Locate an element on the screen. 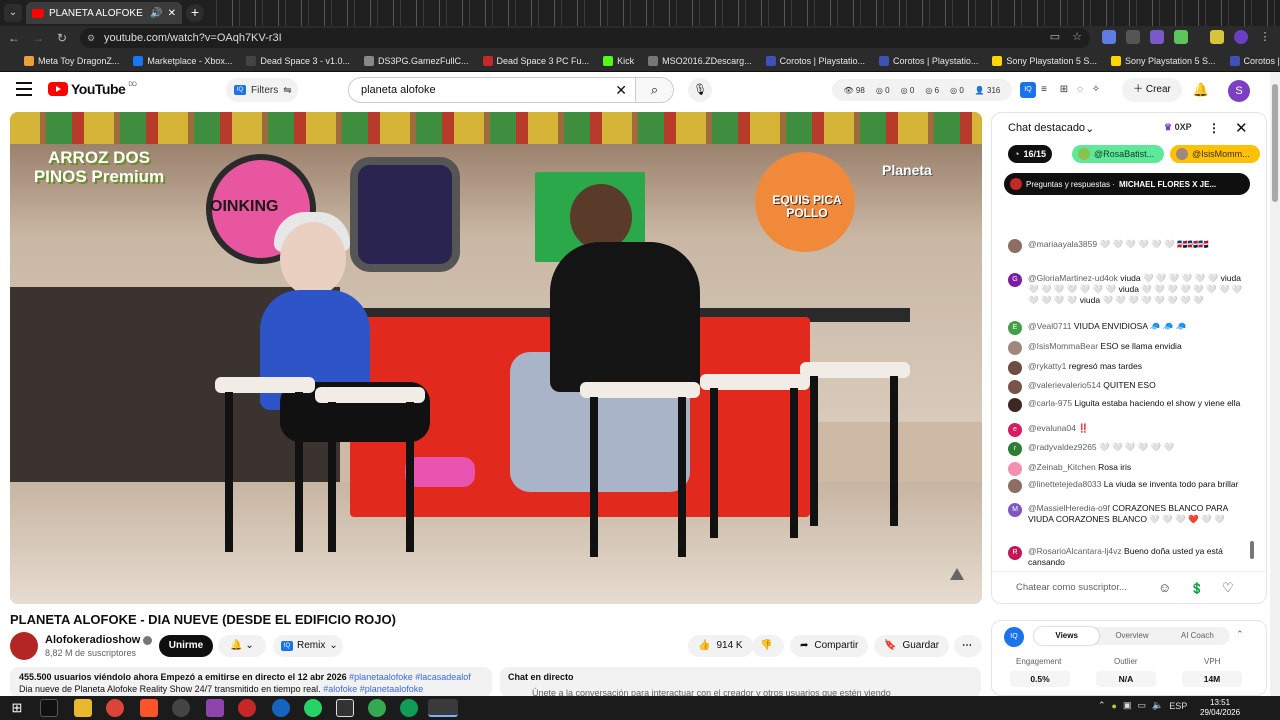 The width and height of the screenshot is (1280, 720). more-actions-icon: ⋯ is located at coordinates (968, 646).